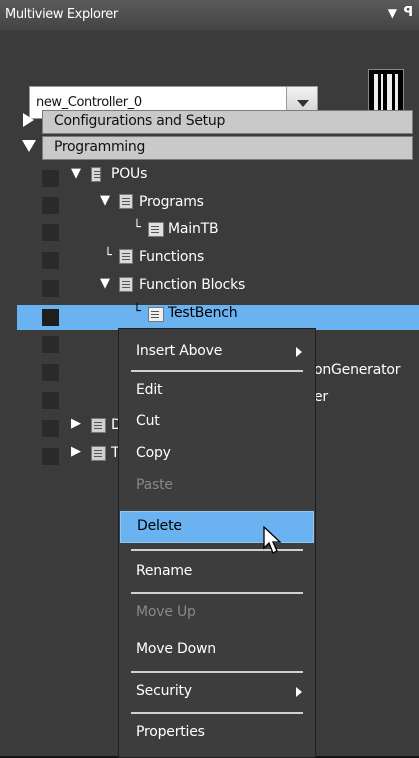 This screenshot has width=419, height=758. What do you see at coordinates (171, 202) in the screenshot?
I see `tree-item-programs: Programs` at bounding box center [171, 202].